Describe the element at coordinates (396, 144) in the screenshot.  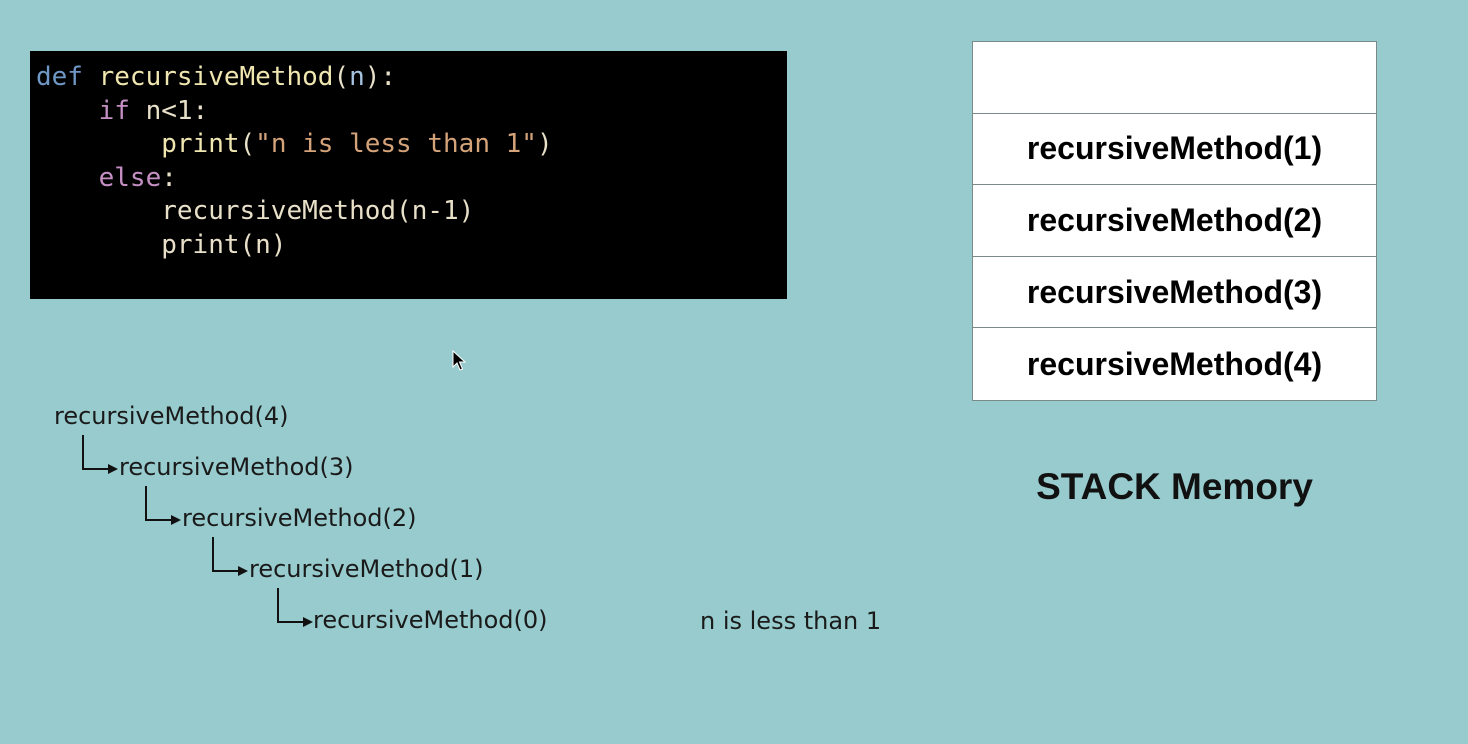
I see `string-literal: "n is less than 1"` at that location.